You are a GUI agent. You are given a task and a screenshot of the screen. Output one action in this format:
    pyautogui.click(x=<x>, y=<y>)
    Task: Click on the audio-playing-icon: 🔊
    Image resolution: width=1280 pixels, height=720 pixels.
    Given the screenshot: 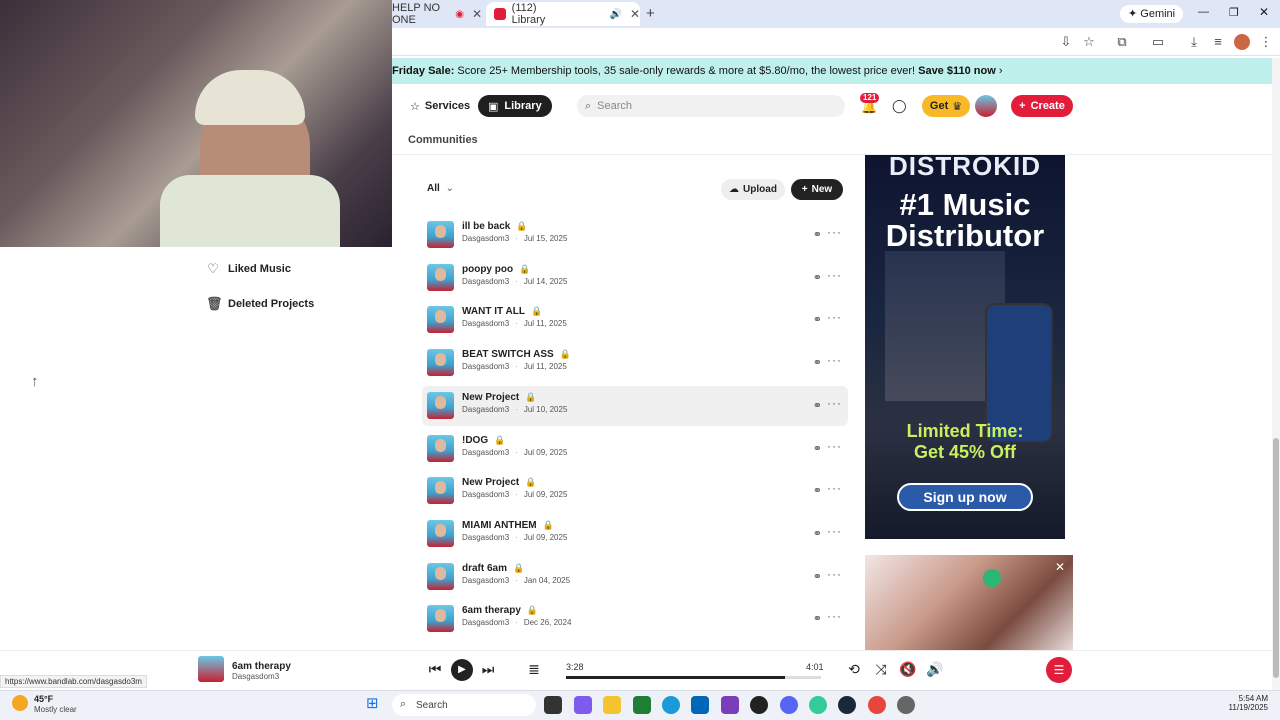 What is the action you would take?
    pyautogui.click(x=615, y=14)
    